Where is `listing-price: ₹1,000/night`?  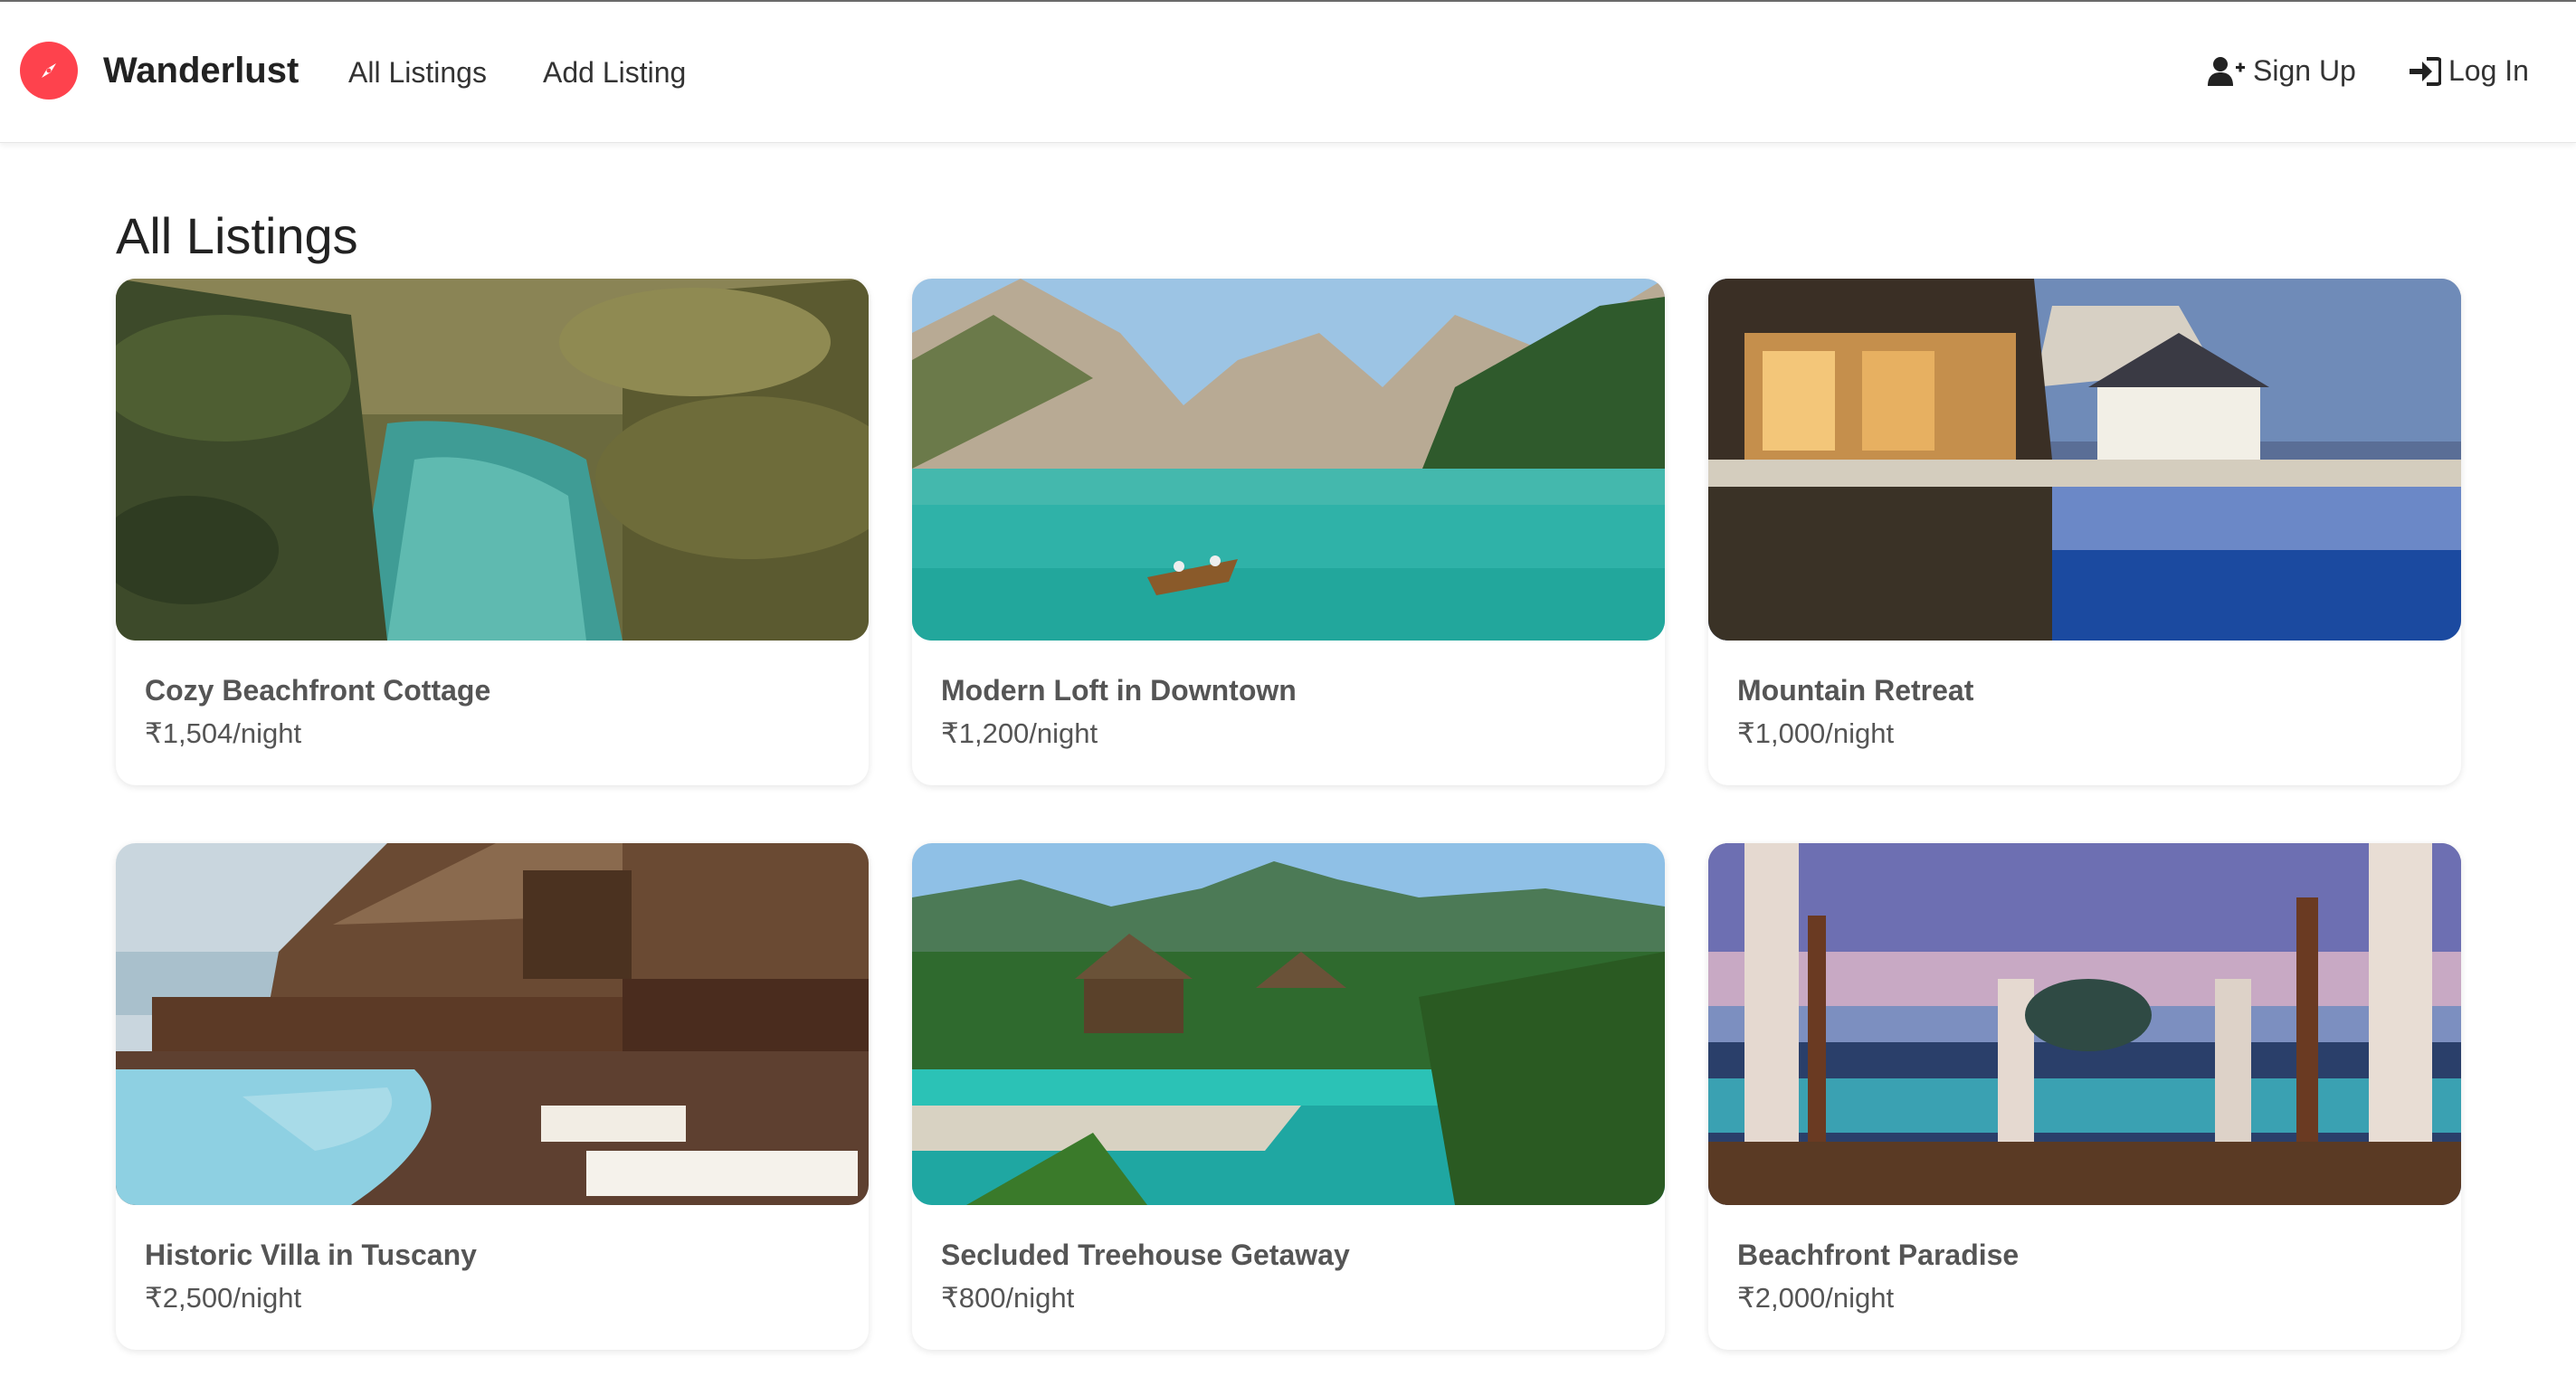 listing-price: ₹1,000/night is located at coordinates (1816, 733).